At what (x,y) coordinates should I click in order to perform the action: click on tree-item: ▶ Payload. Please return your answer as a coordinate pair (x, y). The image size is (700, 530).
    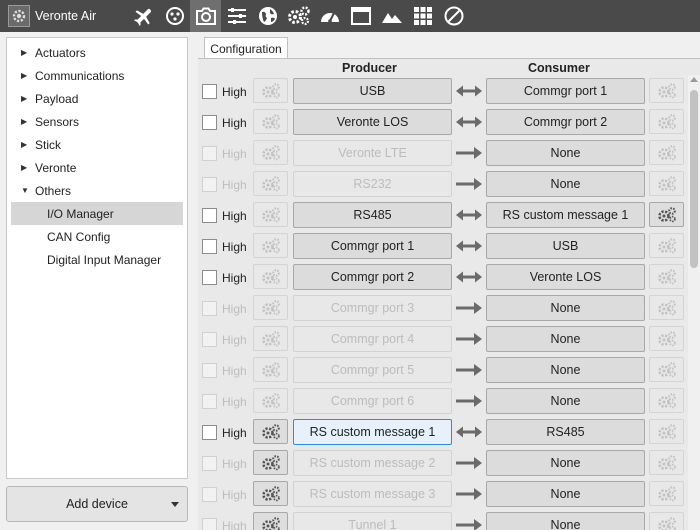
    Looking at the image, I should click on (97, 98).